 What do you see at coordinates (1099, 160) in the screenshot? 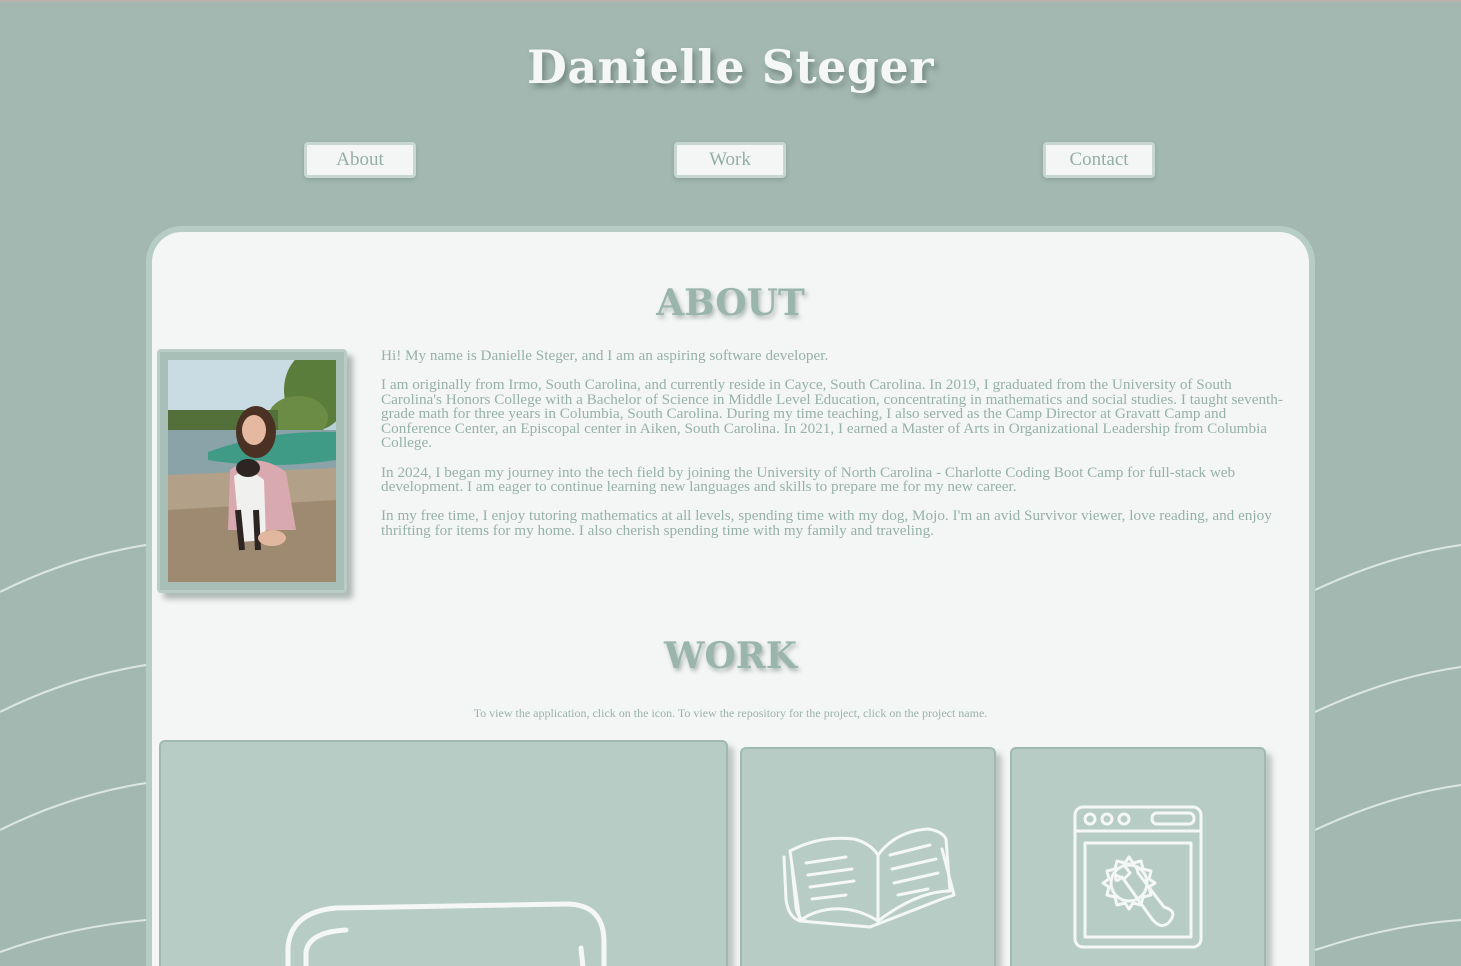
I see `nav-contact-button: Contact` at bounding box center [1099, 160].